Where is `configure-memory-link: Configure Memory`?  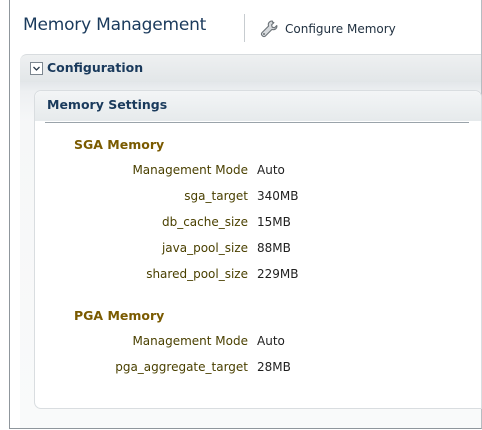 configure-memory-link: Configure Memory is located at coordinates (327, 29).